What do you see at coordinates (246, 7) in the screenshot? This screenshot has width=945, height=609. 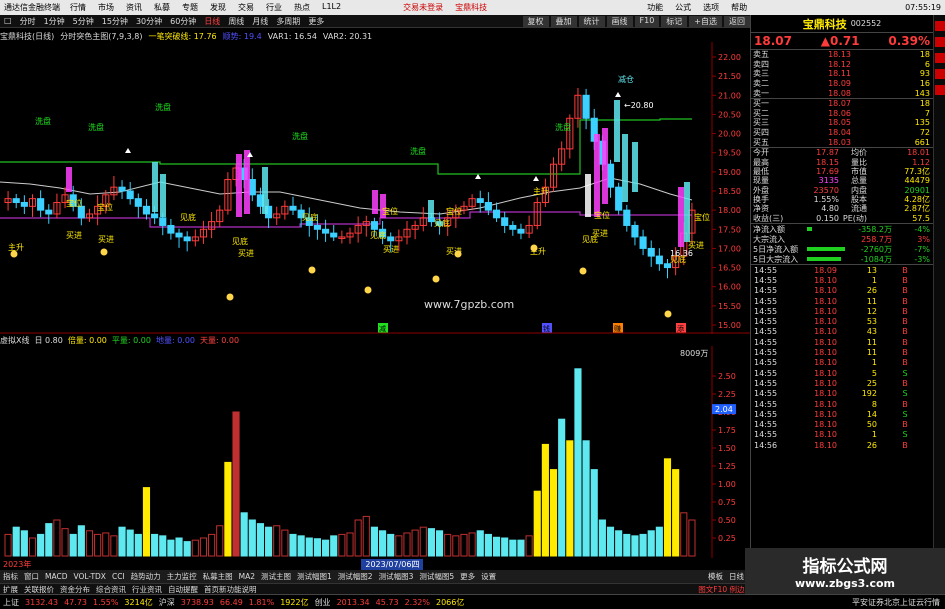 I see `menu-item: 交易` at bounding box center [246, 7].